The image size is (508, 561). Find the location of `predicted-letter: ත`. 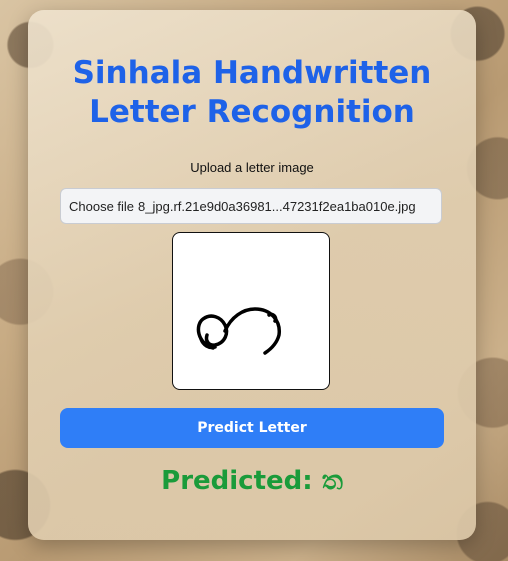

predicted-letter: ත is located at coordinates (332, 481).